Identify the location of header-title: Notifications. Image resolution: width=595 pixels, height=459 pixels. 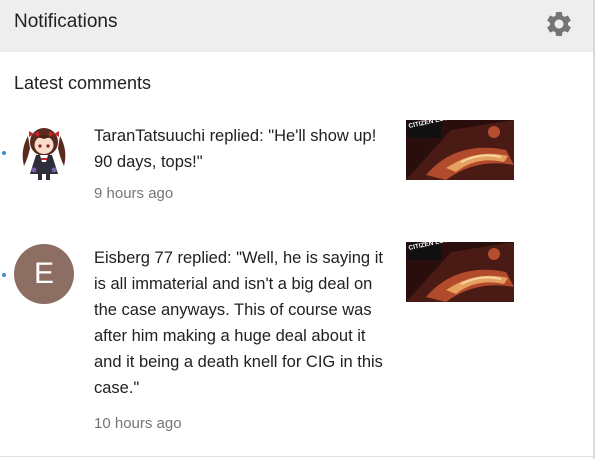
(66, 21).